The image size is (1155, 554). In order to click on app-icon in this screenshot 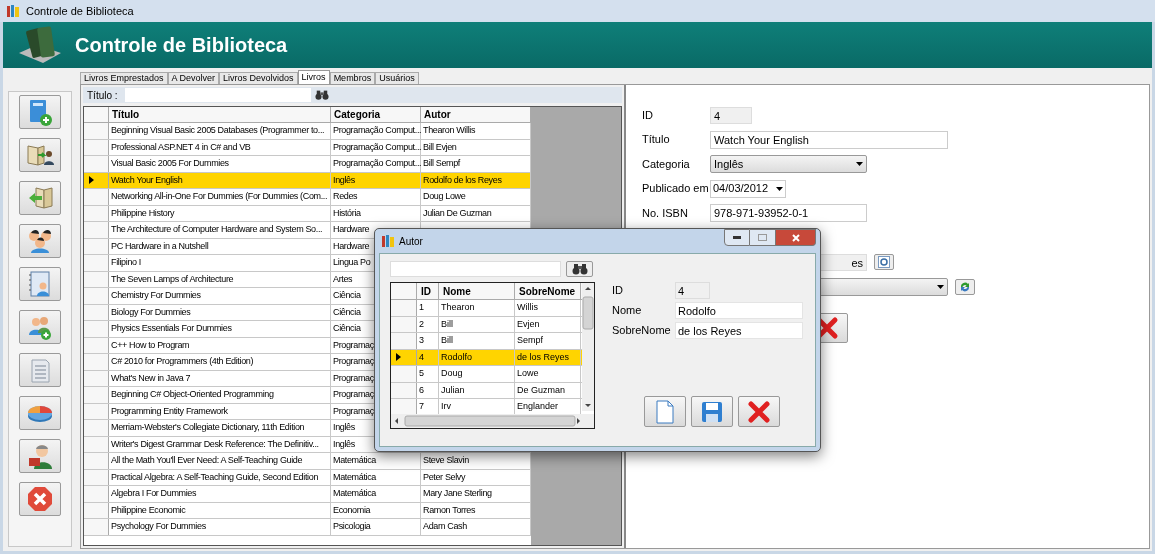, I will do `click(388, 241)`.